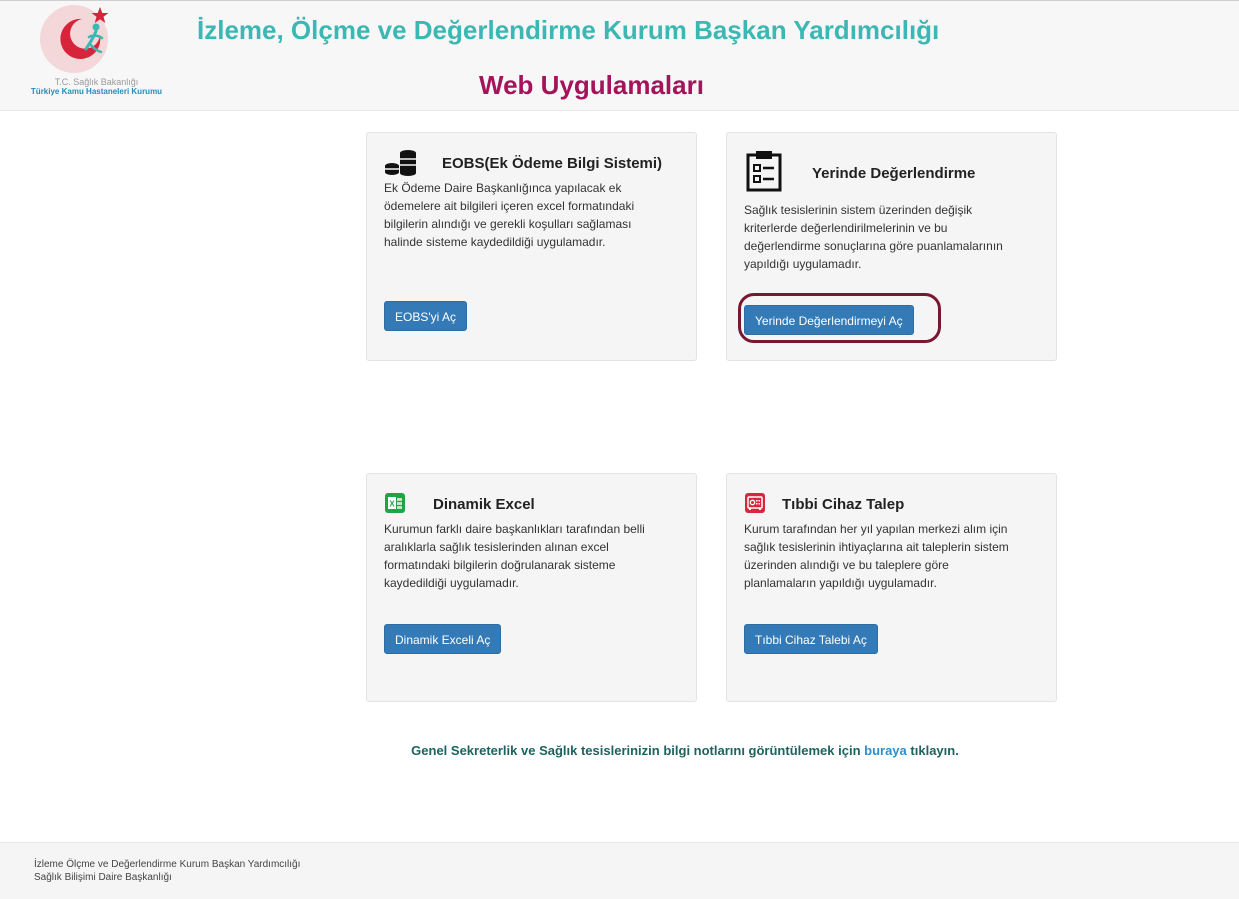 This screenshot has width=1239, height=899. What do you see at coordinates (425, 316) in the screenshot?
I see `open-eobs-button: EOBS'yi Aç` at bounding box center [425, 316].